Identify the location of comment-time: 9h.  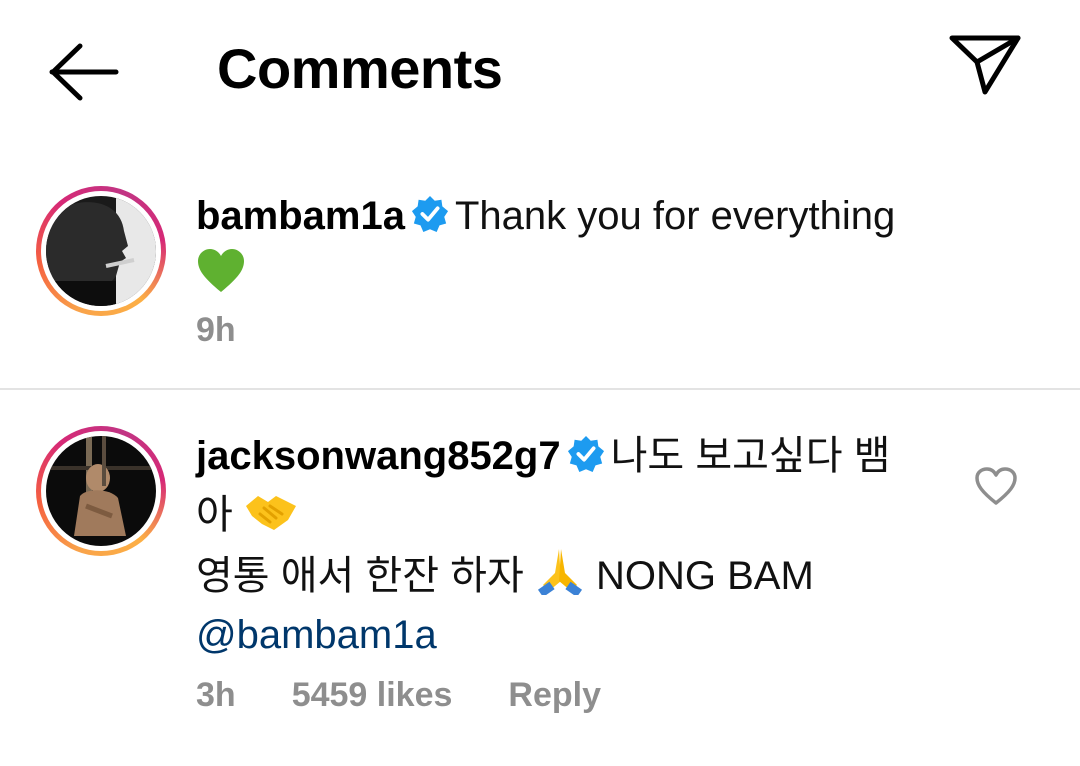
(216, 330).